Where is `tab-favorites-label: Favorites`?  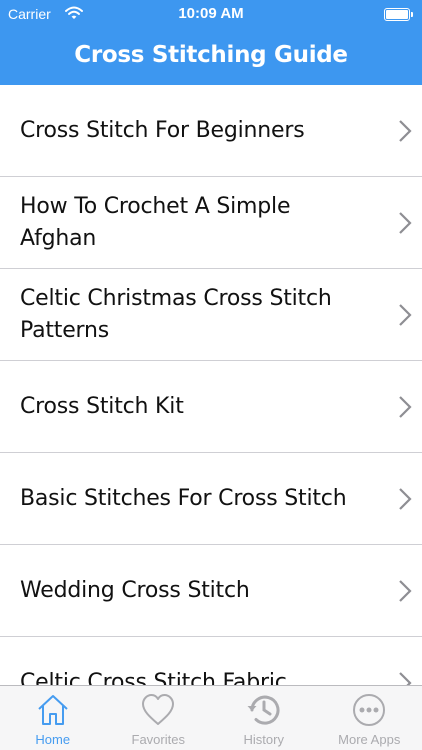
tab-favorites-label: Favorites is located at coordinates (158, 739).